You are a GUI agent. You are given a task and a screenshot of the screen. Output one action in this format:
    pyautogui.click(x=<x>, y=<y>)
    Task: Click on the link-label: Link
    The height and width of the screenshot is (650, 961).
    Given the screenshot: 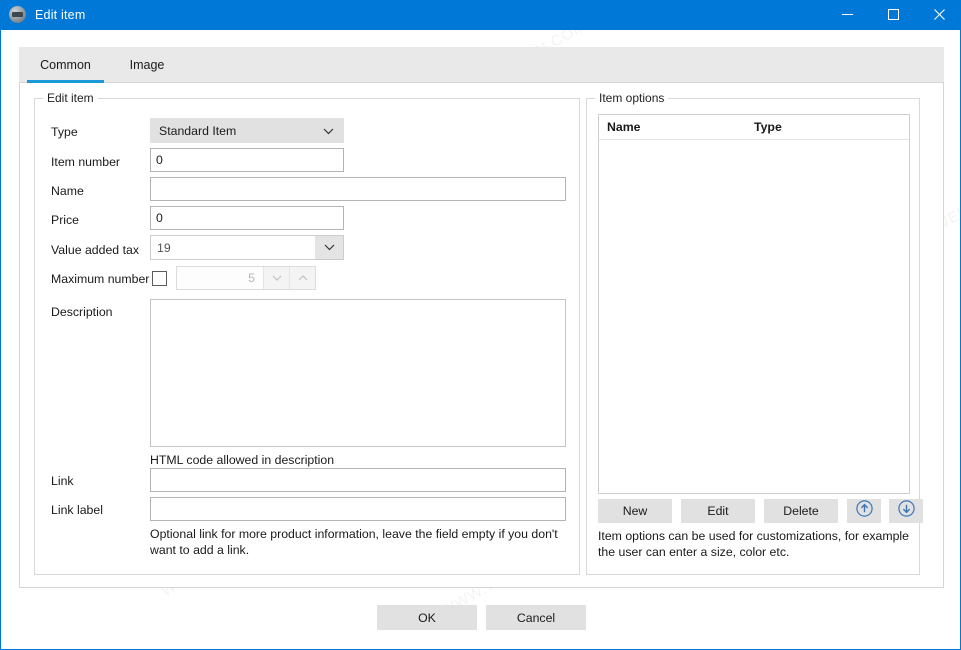 What is the action you would take?
    pyautogui.click(x=62, y=481)
    